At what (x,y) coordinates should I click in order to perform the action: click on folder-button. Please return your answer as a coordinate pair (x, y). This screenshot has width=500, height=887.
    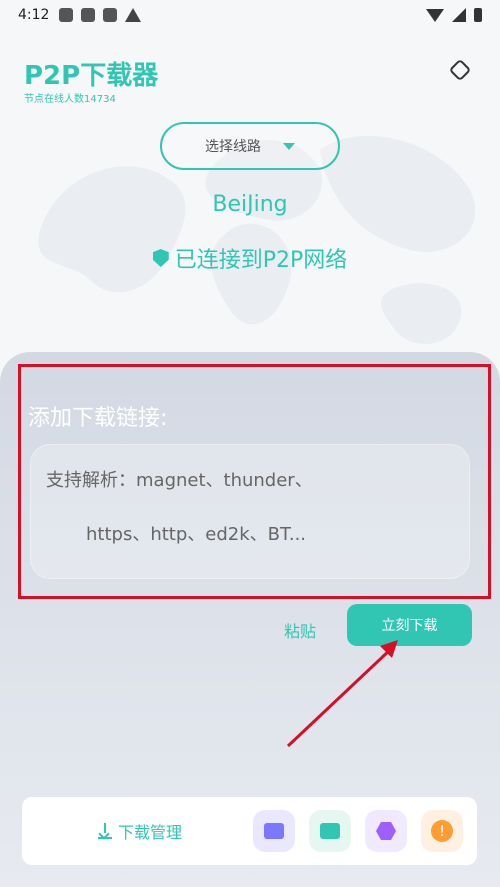
    Looking at the image, I should click on (330, 831).